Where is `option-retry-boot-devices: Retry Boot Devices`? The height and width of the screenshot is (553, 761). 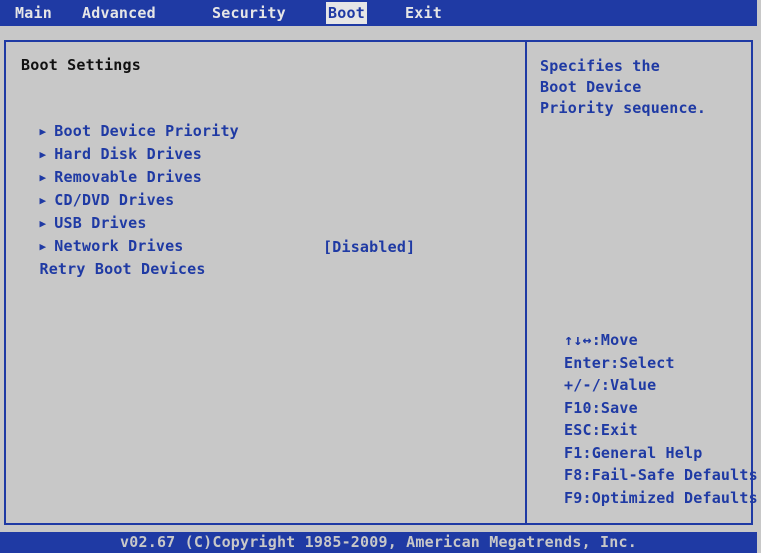 option-retry-boot-devices: Retry Boot Devices is located at coordinates (113, 257).